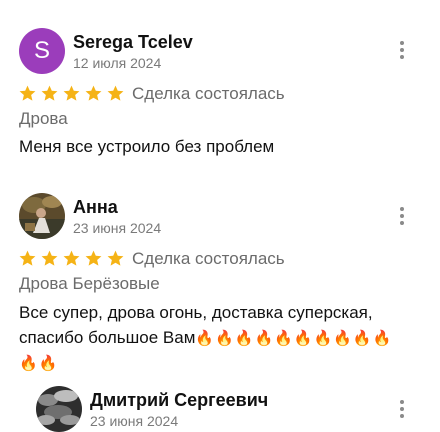 The image size is (440, 432). Describe the element at coordinates (89, 284) in the screenshot. I see `review-product: Дрова Берёзовые` at that location.